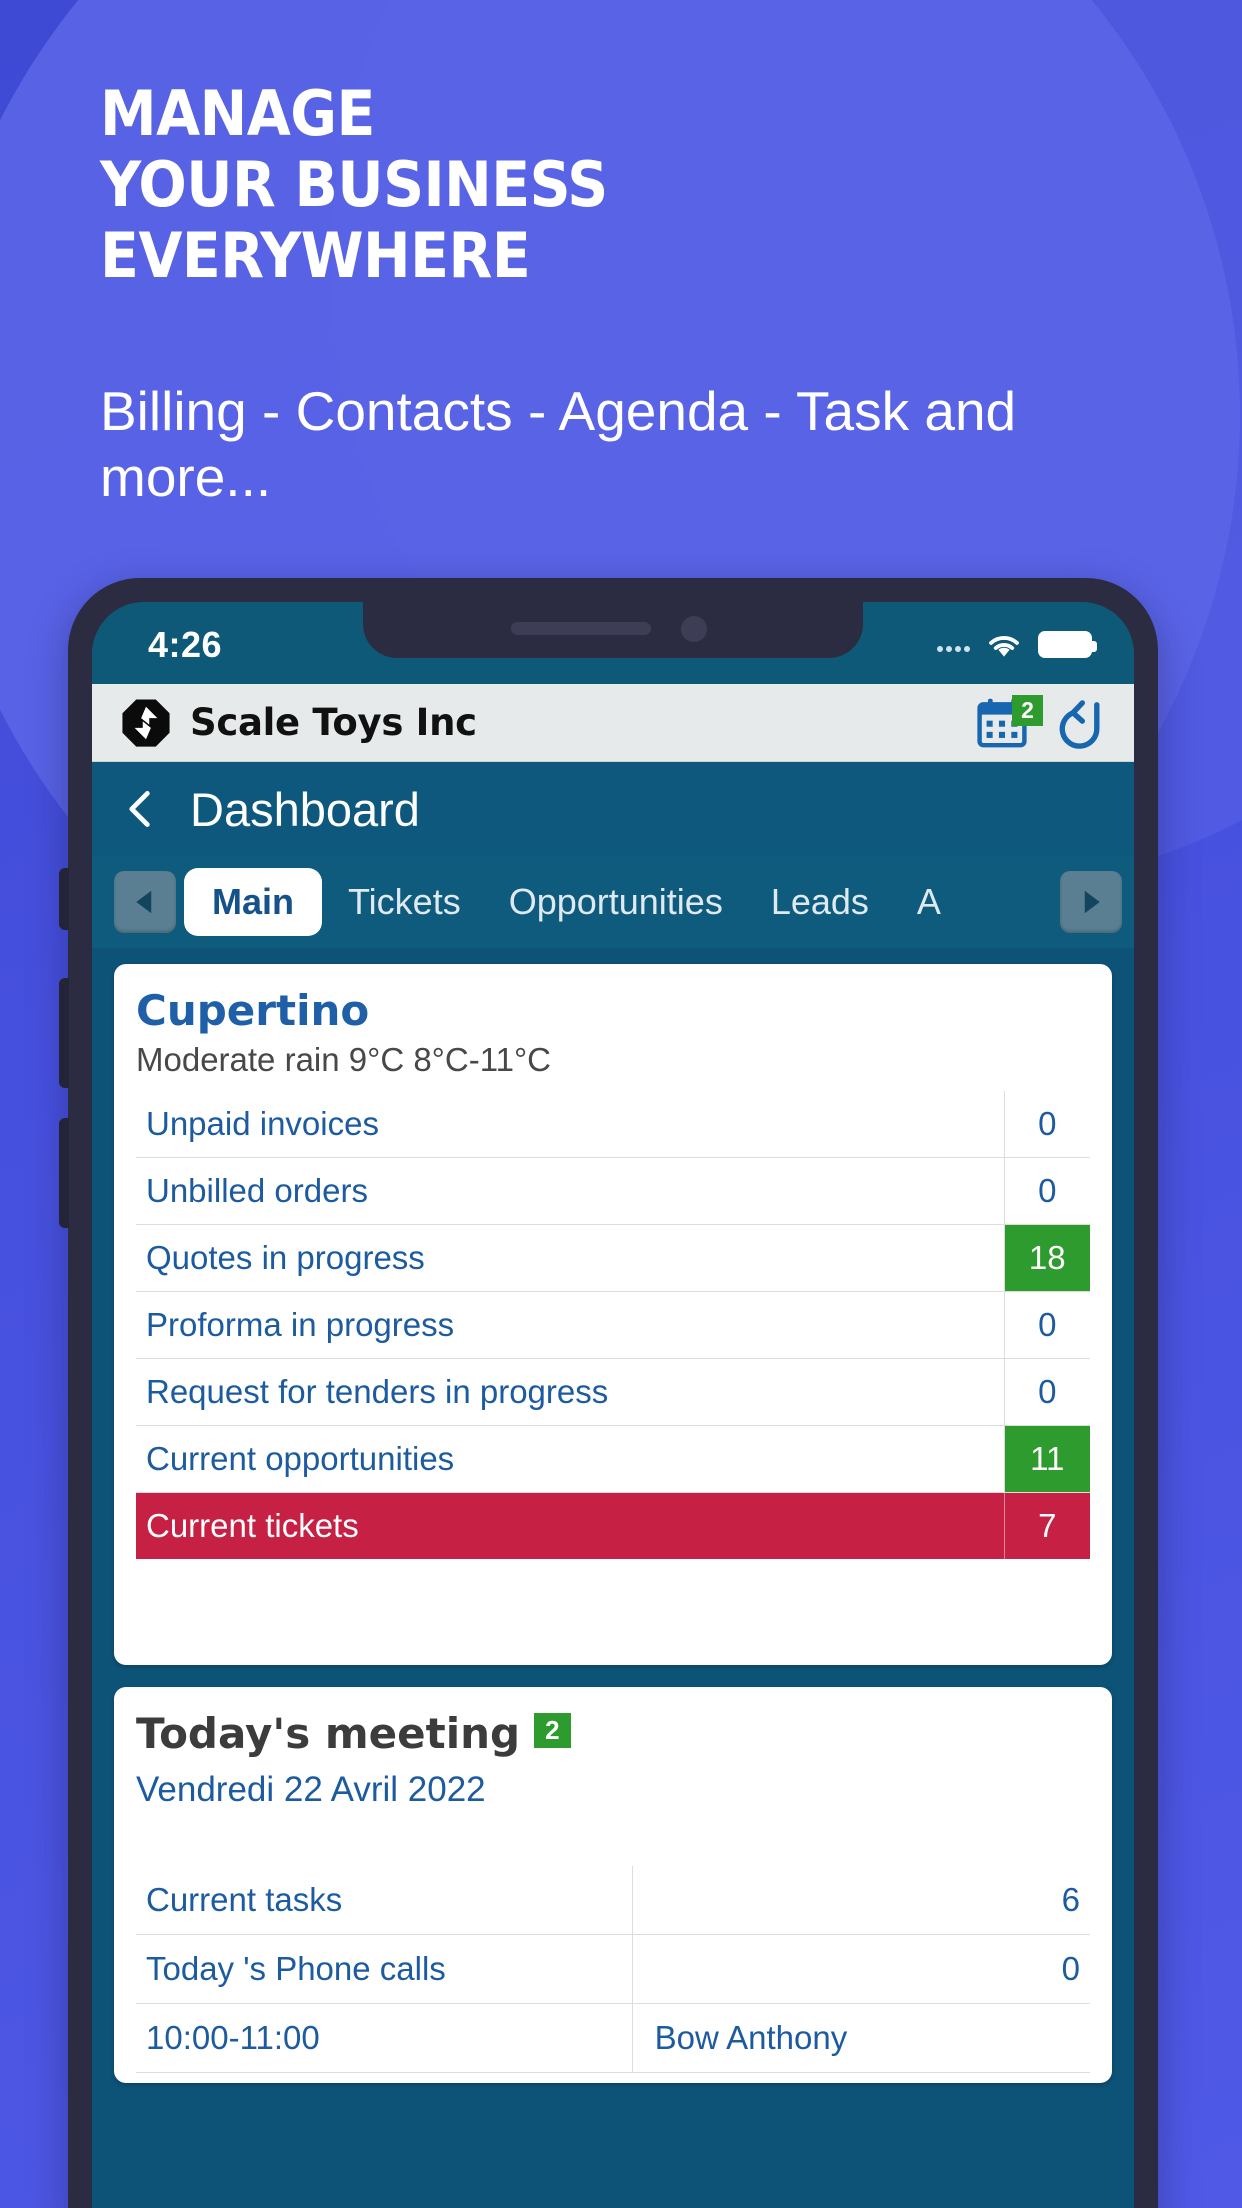 The image size is (1242, 2208). I want to click on kpi-value: 18, so click(1046, 1258).